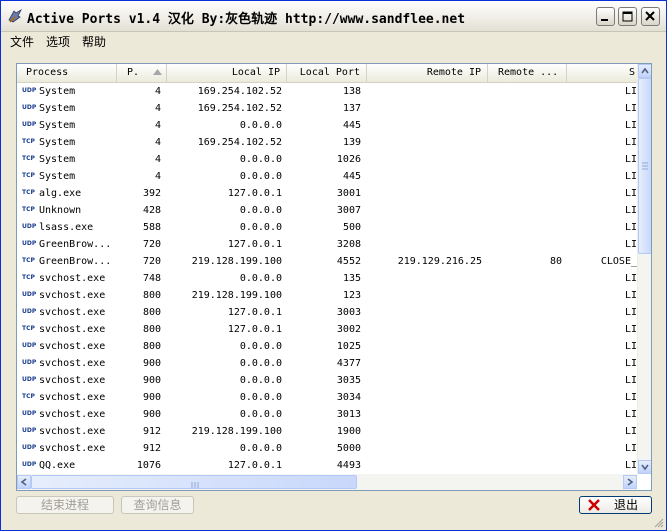  Describe the element at coordinates (327, 227) in the screenshot. I see `table-row: UDP lsass.exe 588 0.0.0.0 500 LI` at that location.